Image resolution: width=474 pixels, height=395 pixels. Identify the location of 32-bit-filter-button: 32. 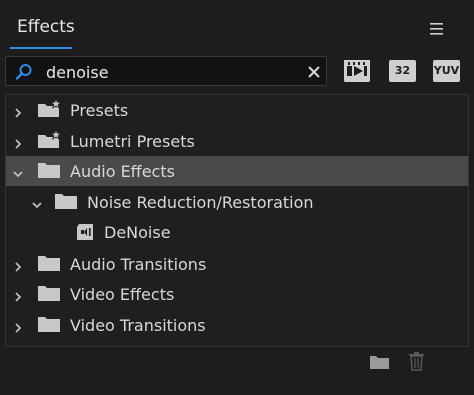
(402, 71).